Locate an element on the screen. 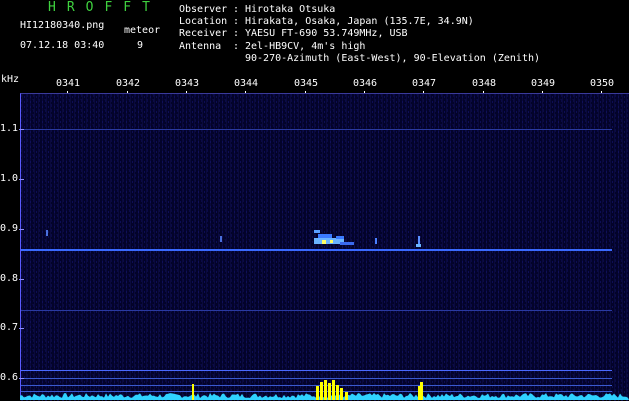  signal-spectrum is located at coordinates (324, 390).